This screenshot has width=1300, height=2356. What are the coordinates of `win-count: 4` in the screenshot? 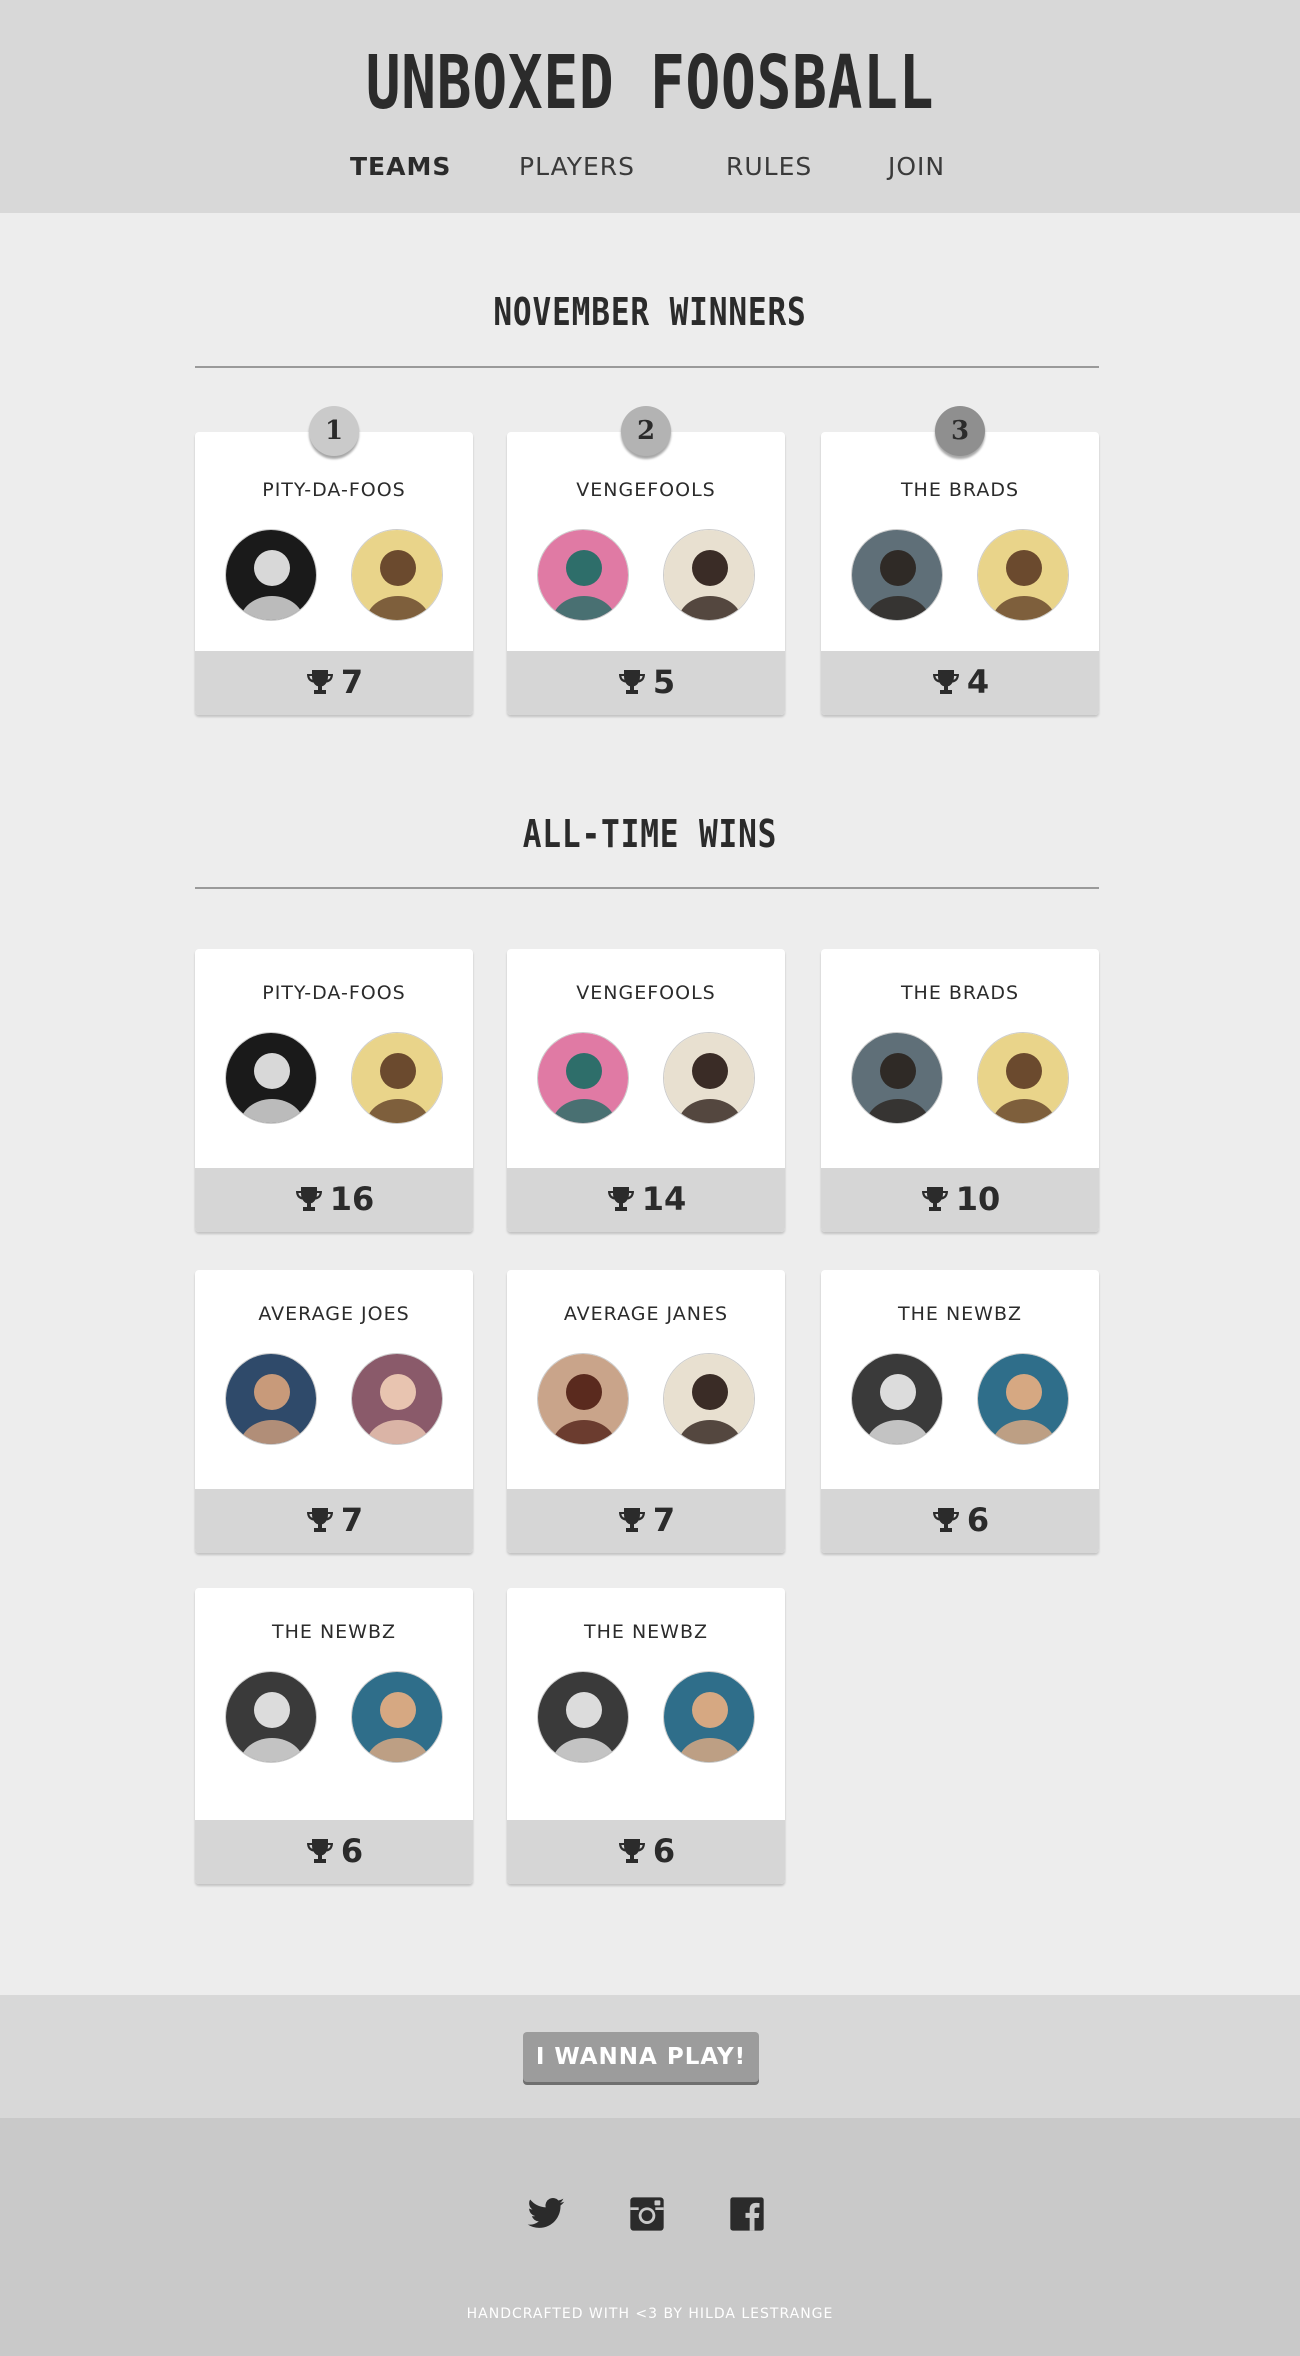 It's located at (978, 682).